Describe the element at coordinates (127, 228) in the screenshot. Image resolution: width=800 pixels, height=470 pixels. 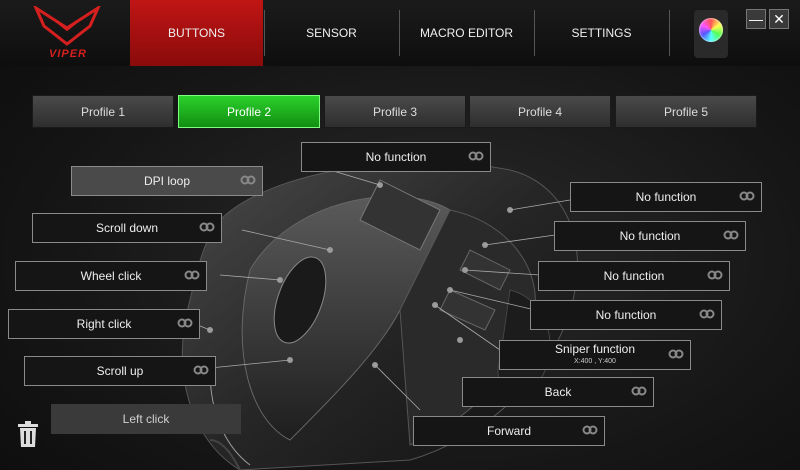
I see `scroll-down-assignment: Scroll down` at that location.